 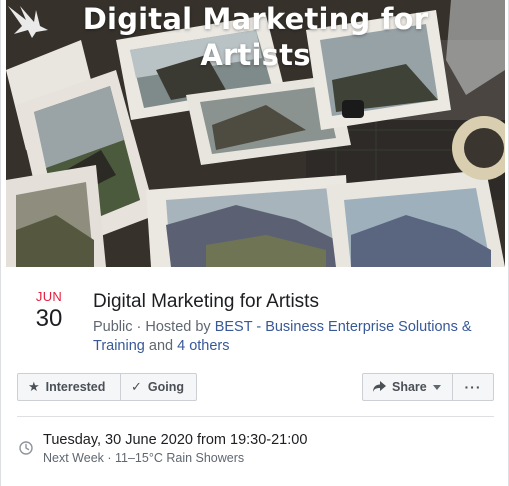 I want to click on more-options-button: ···, so click(x=473, y=387).